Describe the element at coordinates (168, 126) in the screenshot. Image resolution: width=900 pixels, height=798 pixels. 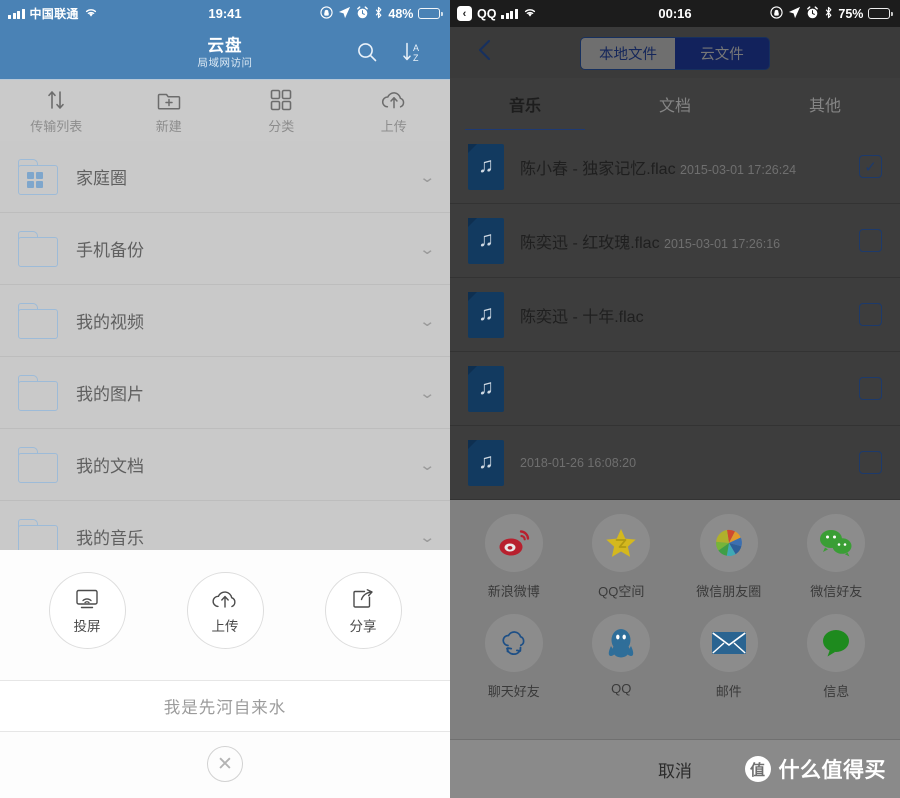
I see `toolbar-label: 新建` at that location.